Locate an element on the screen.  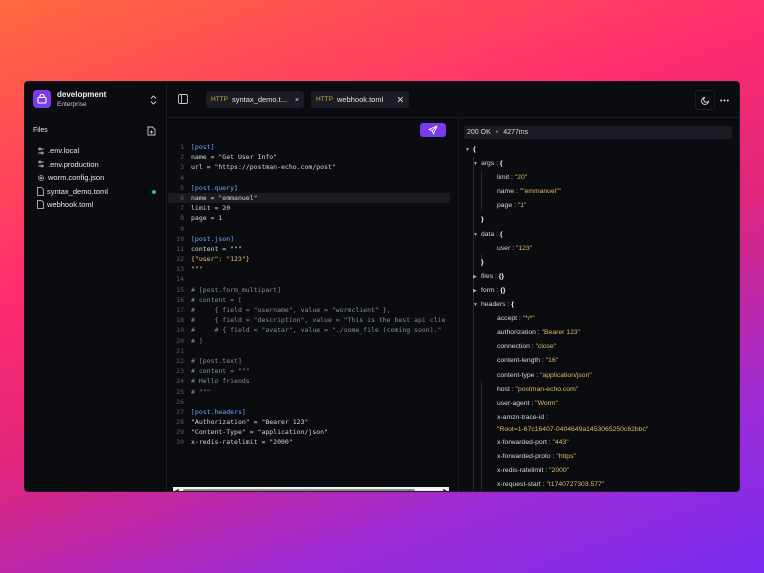
line-number: 23 is located at coordinates (180, 371).